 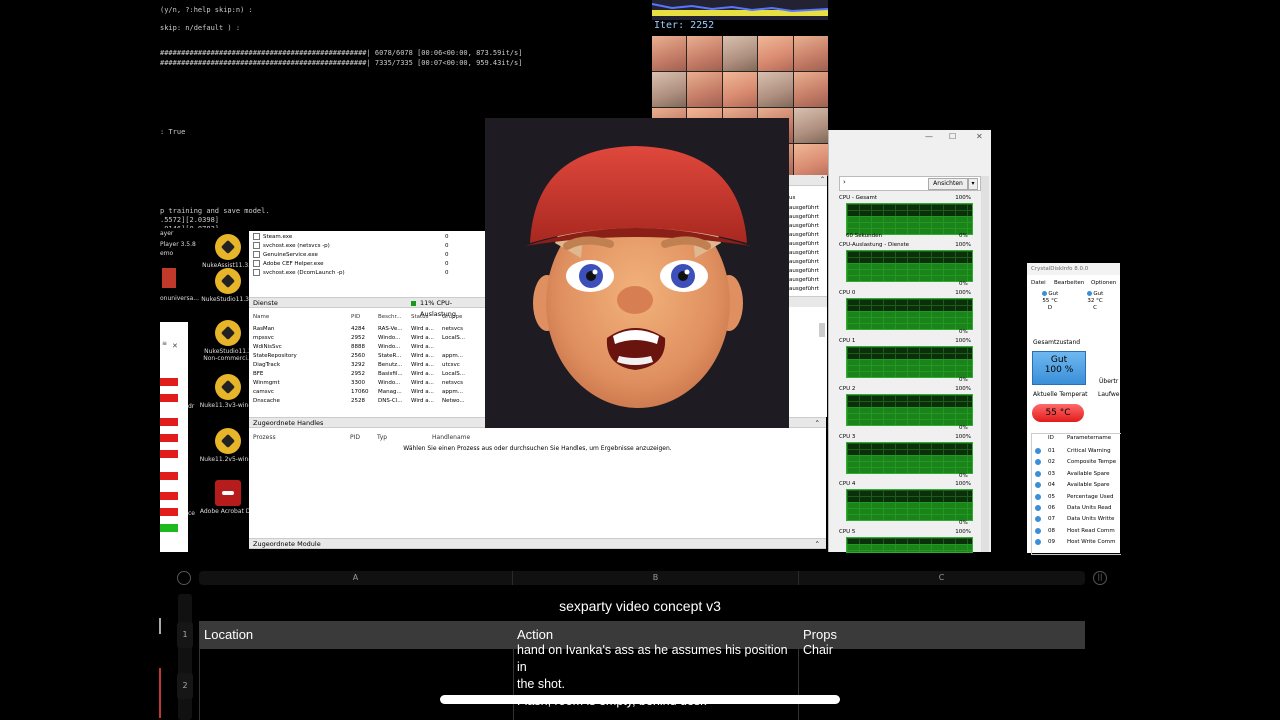 I want to click on minimize-icon: —, so click(x=929, y=136).